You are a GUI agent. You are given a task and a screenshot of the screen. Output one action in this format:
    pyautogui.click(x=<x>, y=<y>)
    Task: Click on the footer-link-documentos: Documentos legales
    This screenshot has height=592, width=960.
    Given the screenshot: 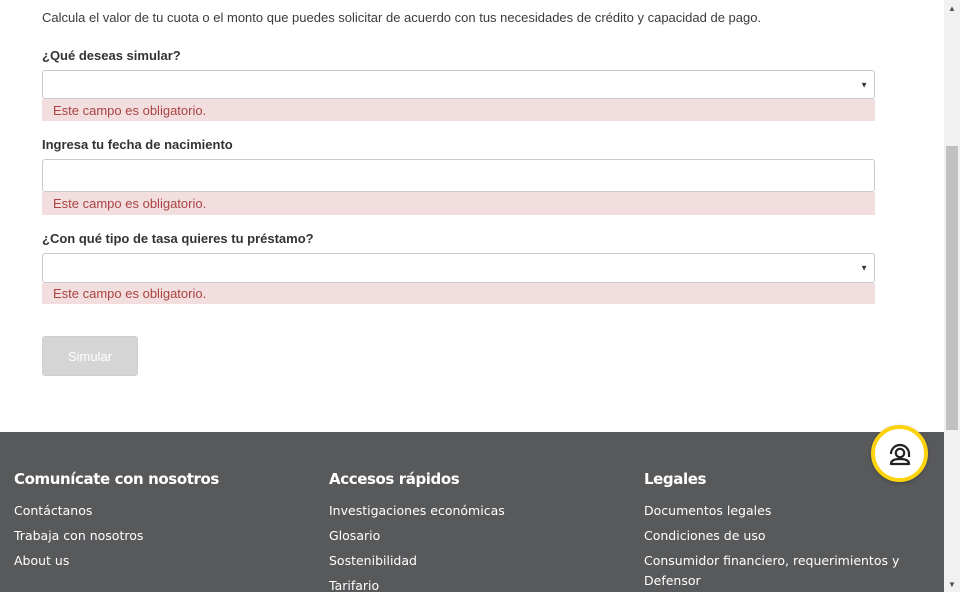 What is the action you would take?
    pyautogui.click(x=779, y=511)
    